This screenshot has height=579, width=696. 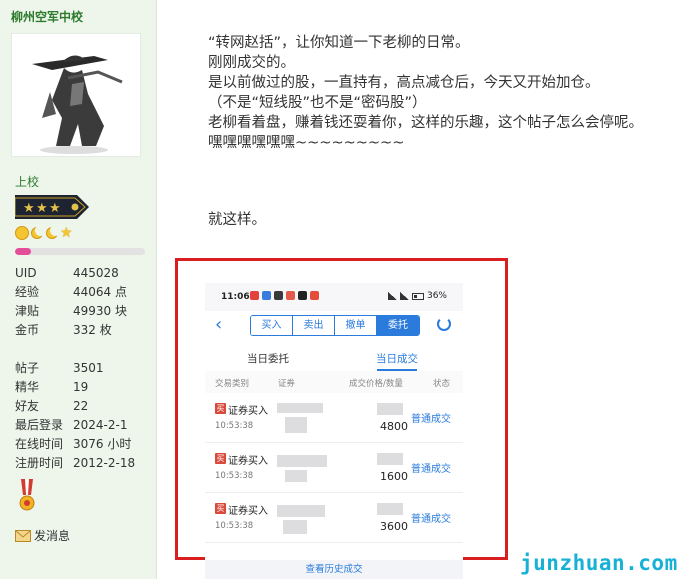 I want to click on stat-row: 最后登录 2024-2-1, so click(x=85, y=425).